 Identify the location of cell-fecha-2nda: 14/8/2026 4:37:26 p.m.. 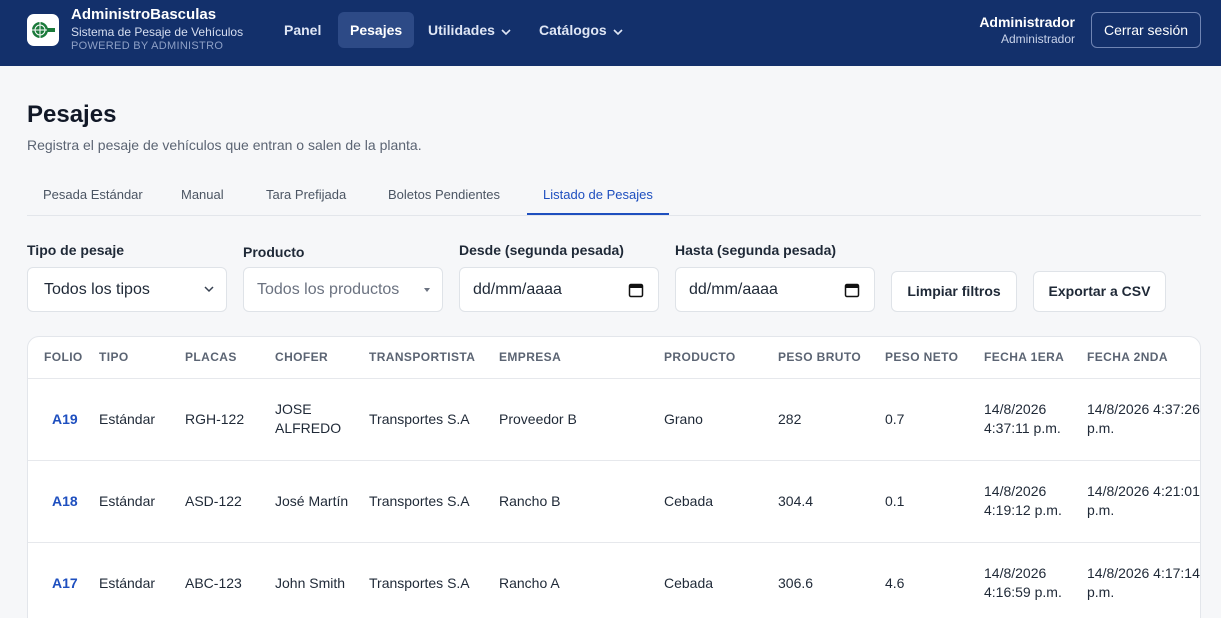
(1143, 419).